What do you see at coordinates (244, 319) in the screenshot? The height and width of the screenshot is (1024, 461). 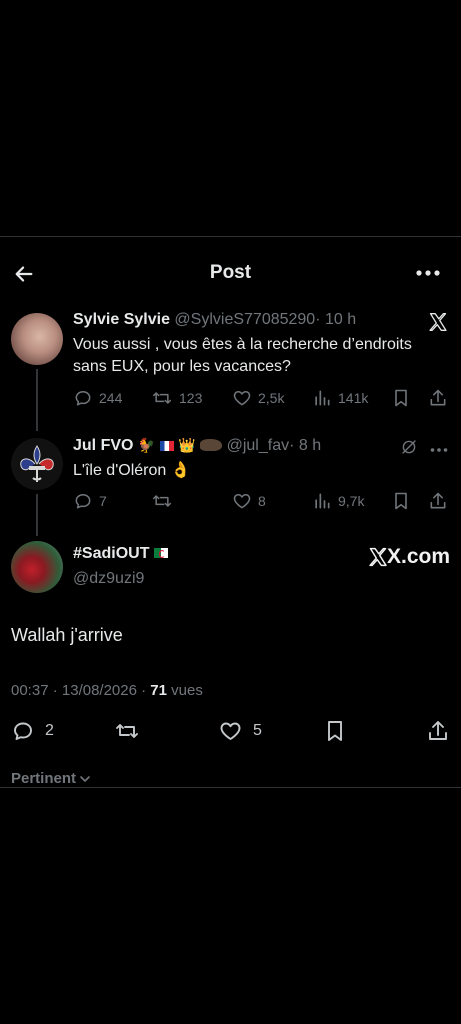 I see `author-handle: @SylvieS77085290` at bounding box center [244, 319].